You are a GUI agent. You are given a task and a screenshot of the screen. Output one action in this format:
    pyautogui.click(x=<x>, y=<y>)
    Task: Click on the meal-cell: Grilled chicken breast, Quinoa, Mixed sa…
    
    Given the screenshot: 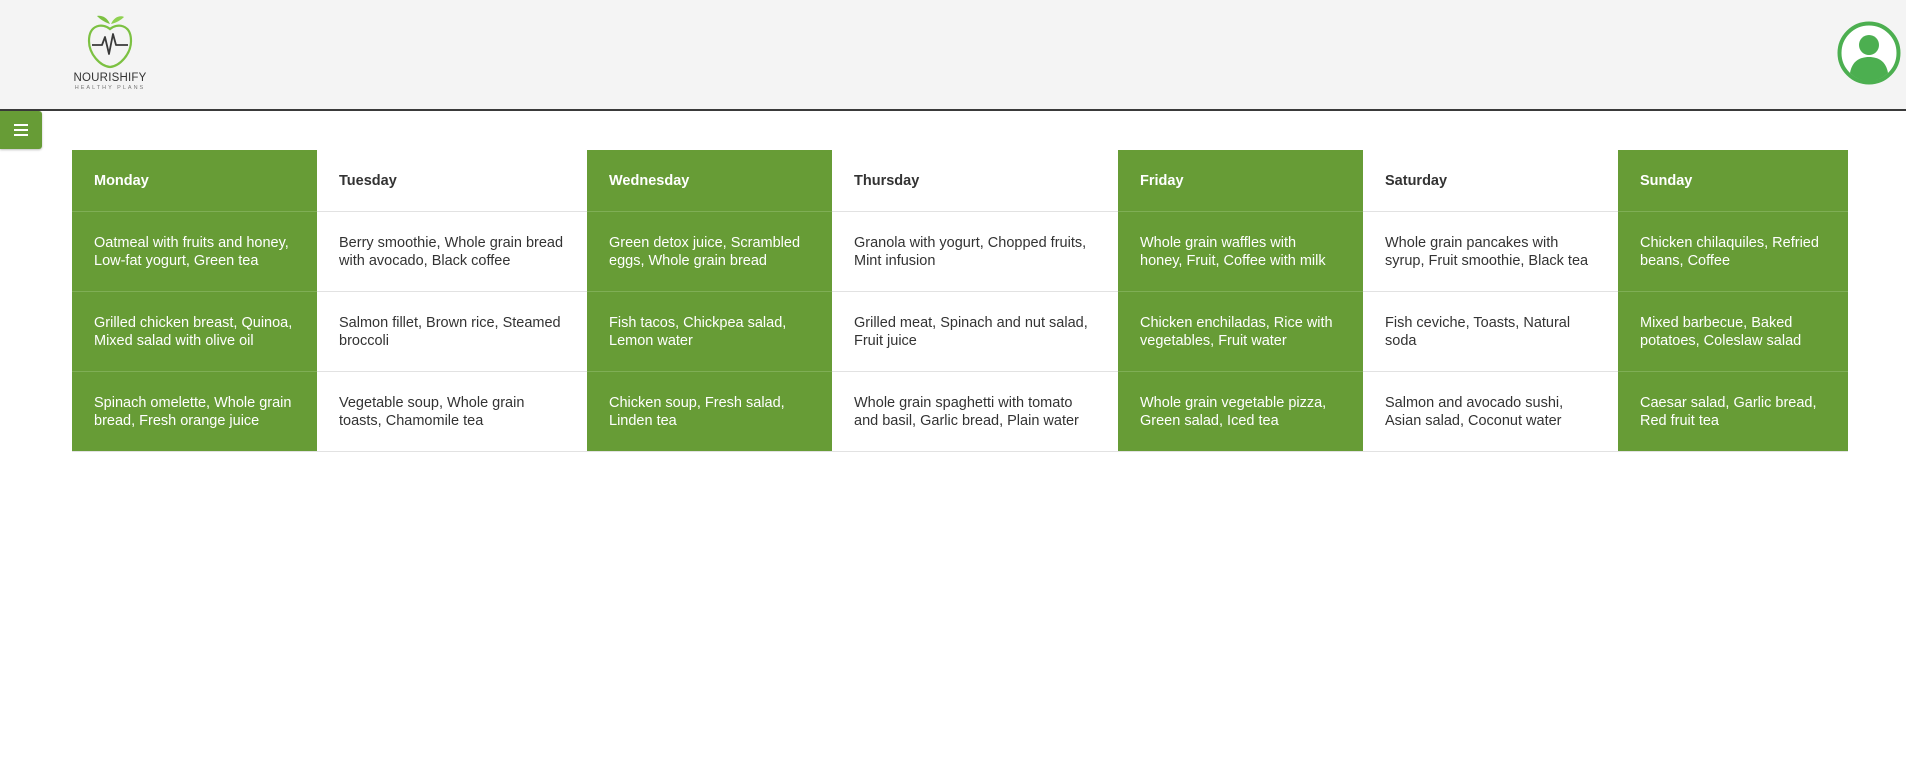 What is the action you would take?
    pyautogui.click(x=194, y=331)
    